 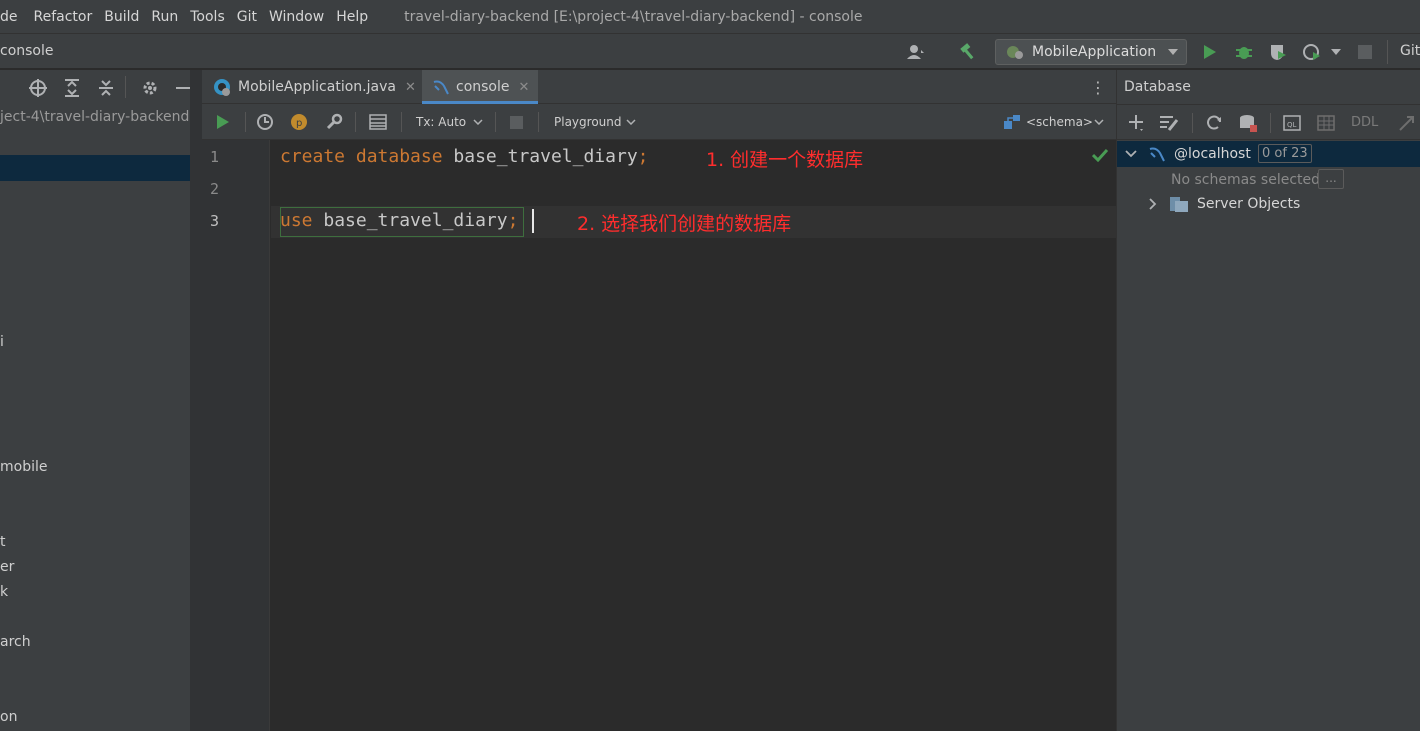 What do you see at coordinates (1364, 122) in the screenshot?
I see `ddl-button: DDL` at bounding box center [1364, 122].